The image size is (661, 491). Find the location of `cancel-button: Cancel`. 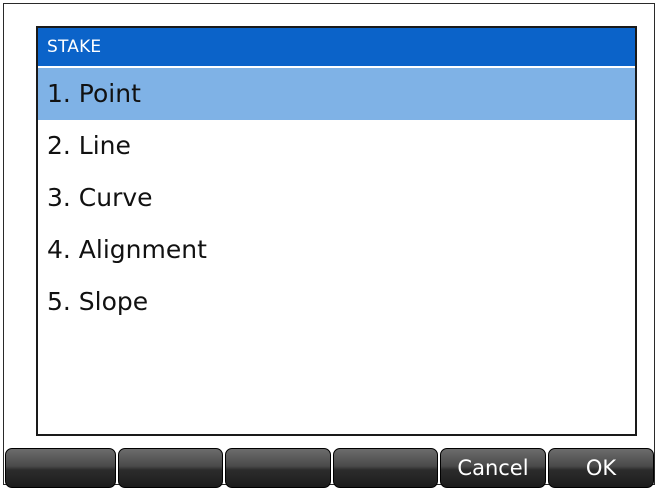

cancel-button: Cancel is located at coordinates (493, 468).